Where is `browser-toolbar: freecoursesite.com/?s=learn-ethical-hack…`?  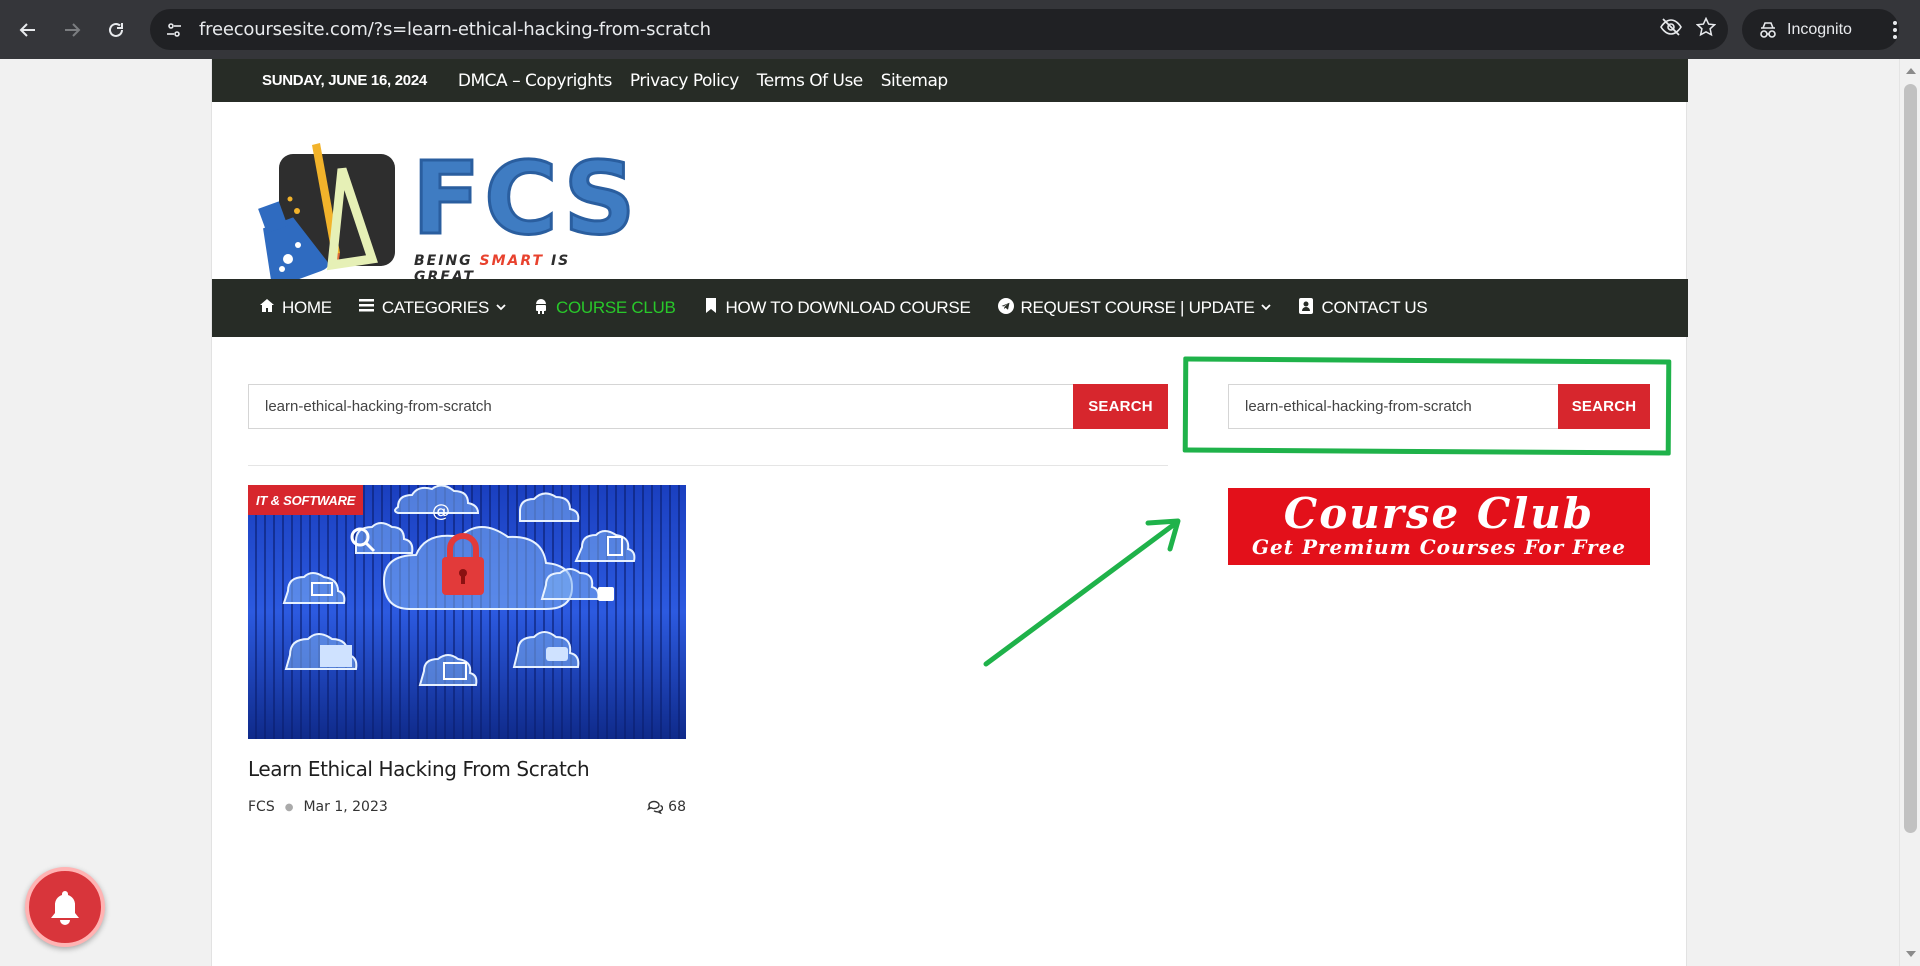
browser-toolbar: freecoursesite.com/?s=learn-ethical-hack… is located at coordinates (960, 29).